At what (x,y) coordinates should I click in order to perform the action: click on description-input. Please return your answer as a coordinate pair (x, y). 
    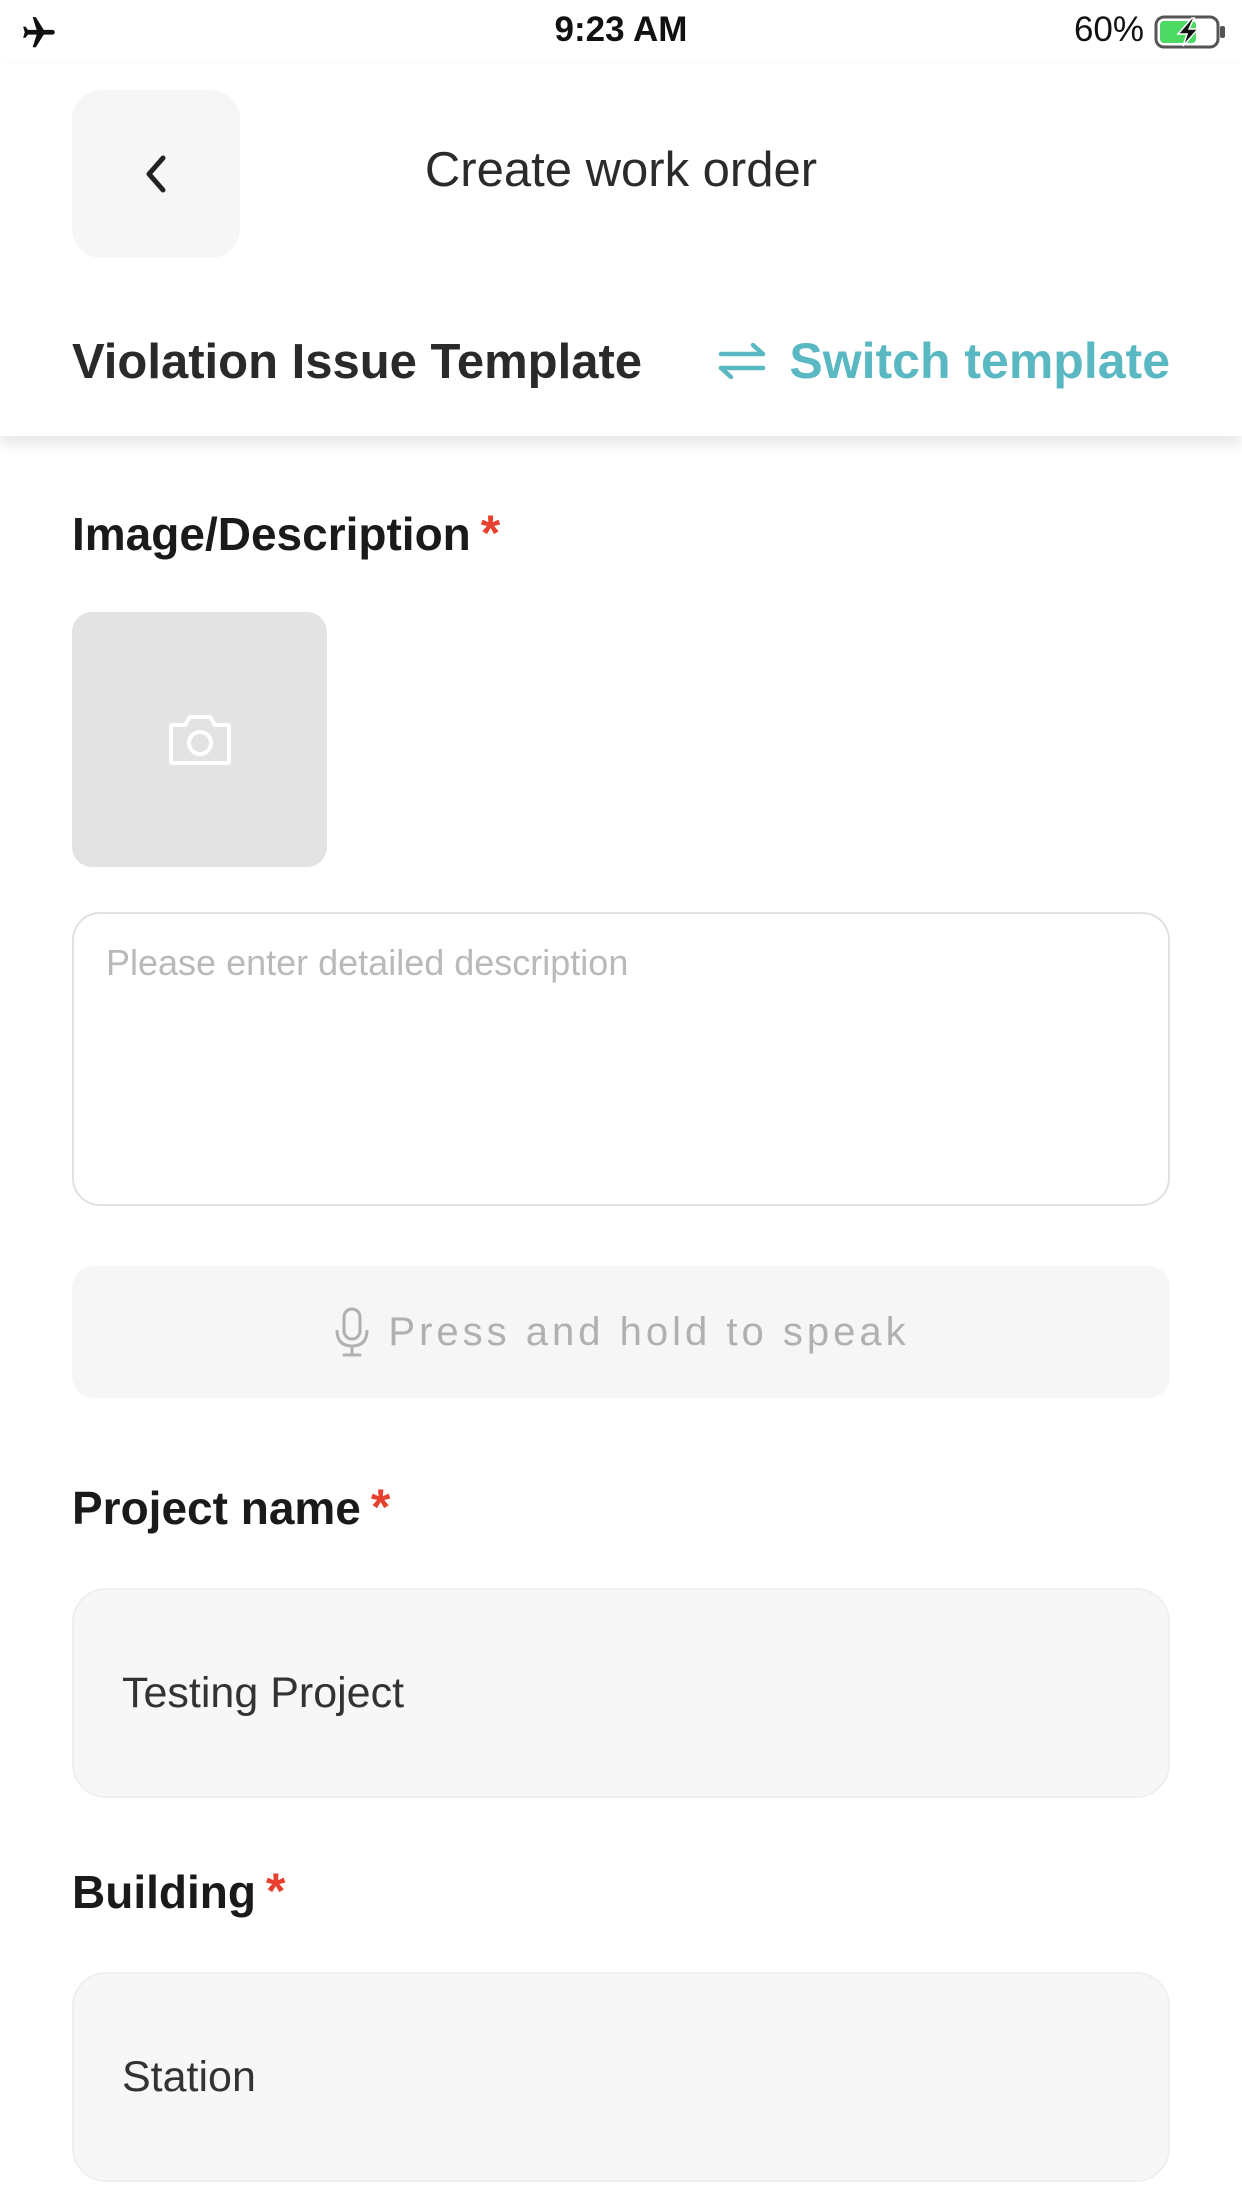
    Looking at the image, I should click on (621, 1059).